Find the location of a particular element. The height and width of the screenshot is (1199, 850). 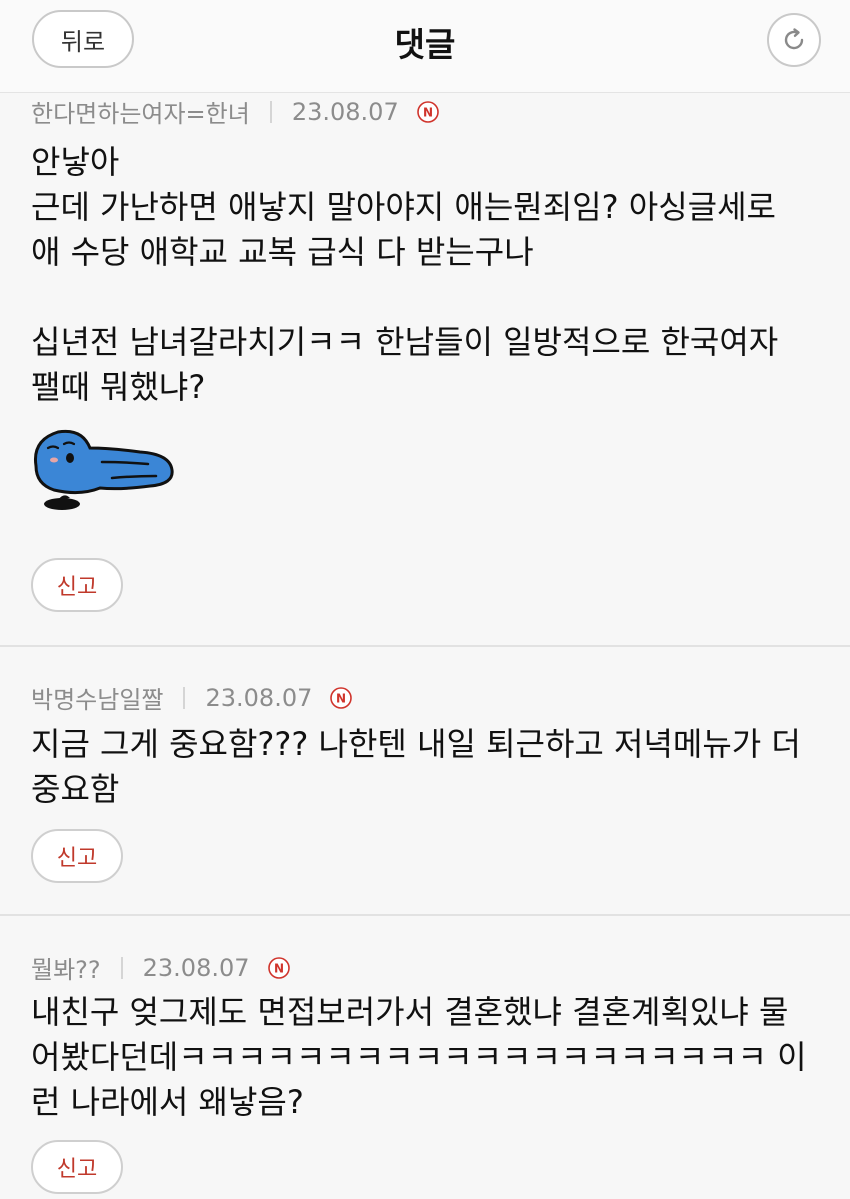

comment-author: 박명수남일짤 is located at coordinates (97, 700).